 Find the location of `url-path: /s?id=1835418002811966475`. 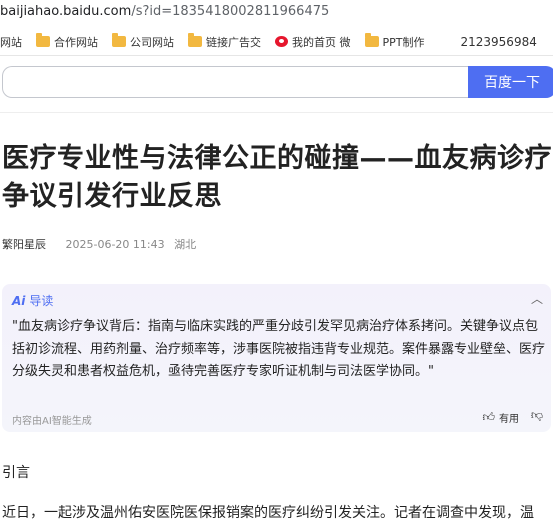

url-path: /s?id=1835418002811966475 is located at coordinates (230, 11).